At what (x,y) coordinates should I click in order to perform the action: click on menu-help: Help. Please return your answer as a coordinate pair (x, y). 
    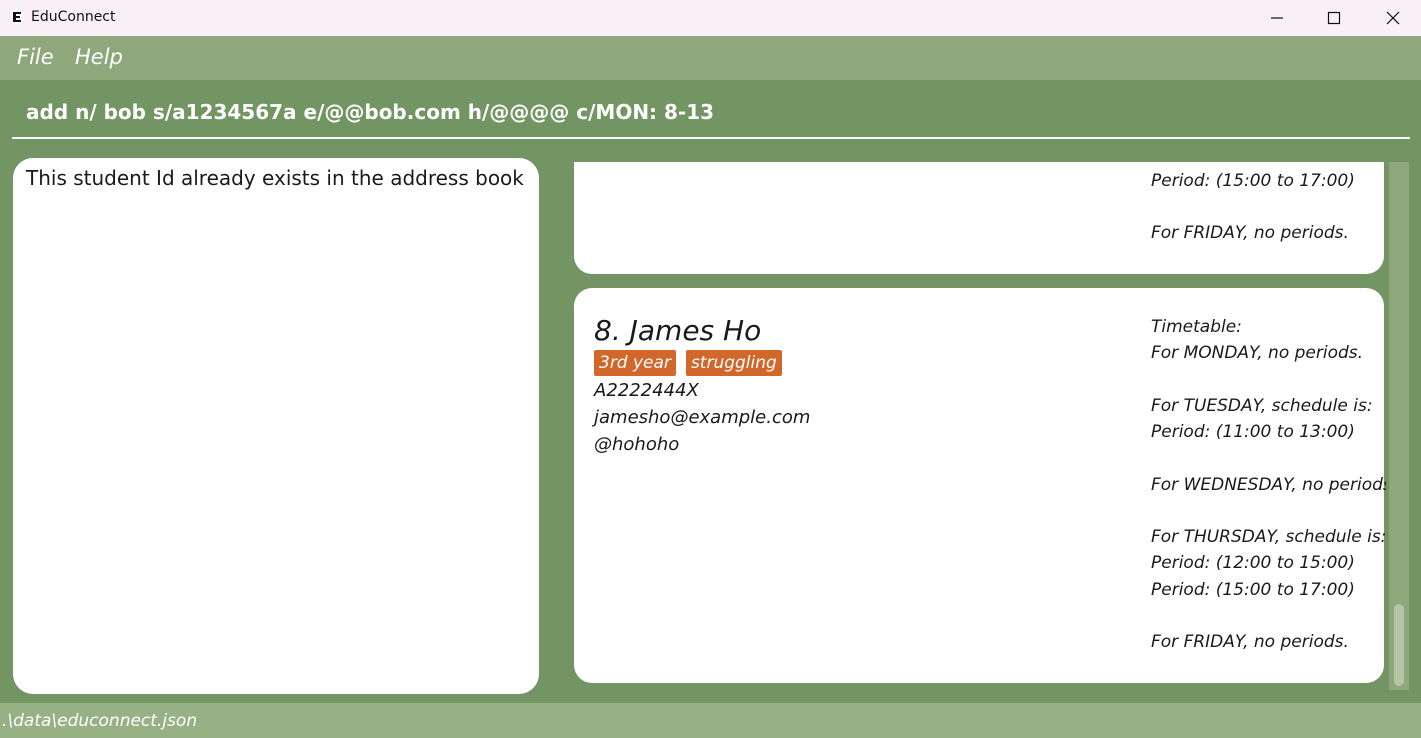
    Looking at the image, I should click on (99, 57).